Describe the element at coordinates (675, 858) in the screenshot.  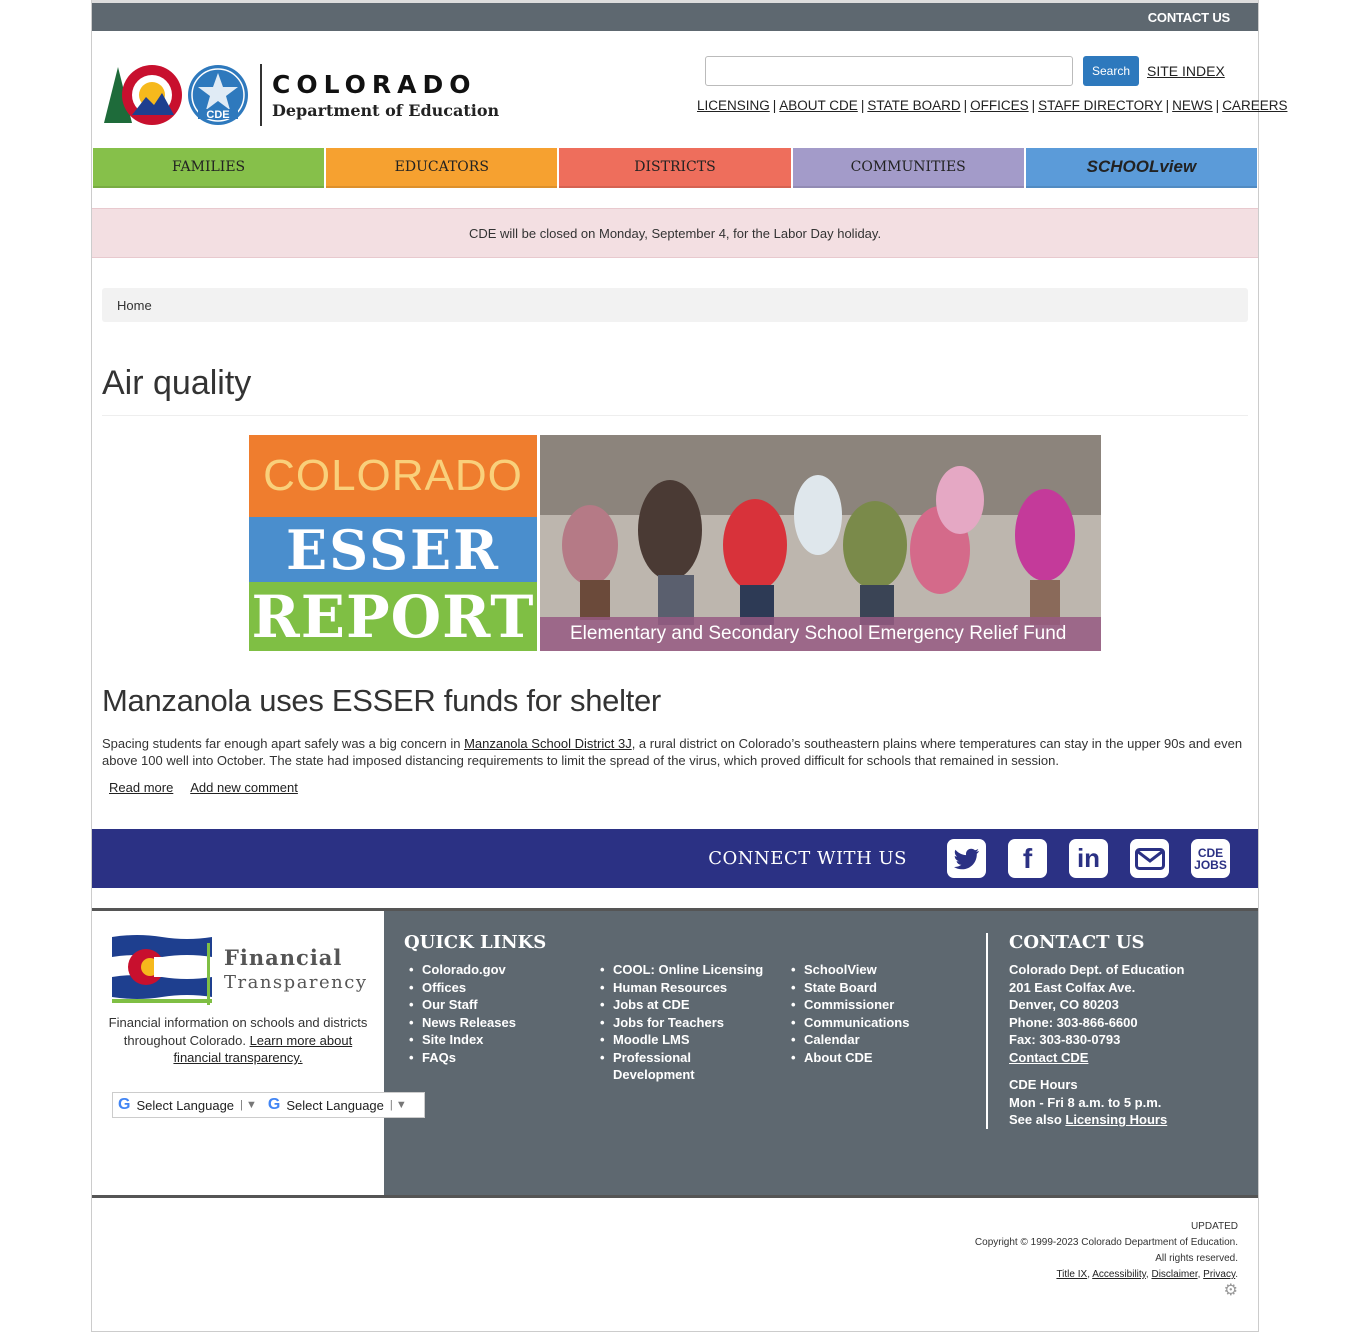
I see `connect-bar: CONNECT WITH US f in CDE JOBS` at that location.